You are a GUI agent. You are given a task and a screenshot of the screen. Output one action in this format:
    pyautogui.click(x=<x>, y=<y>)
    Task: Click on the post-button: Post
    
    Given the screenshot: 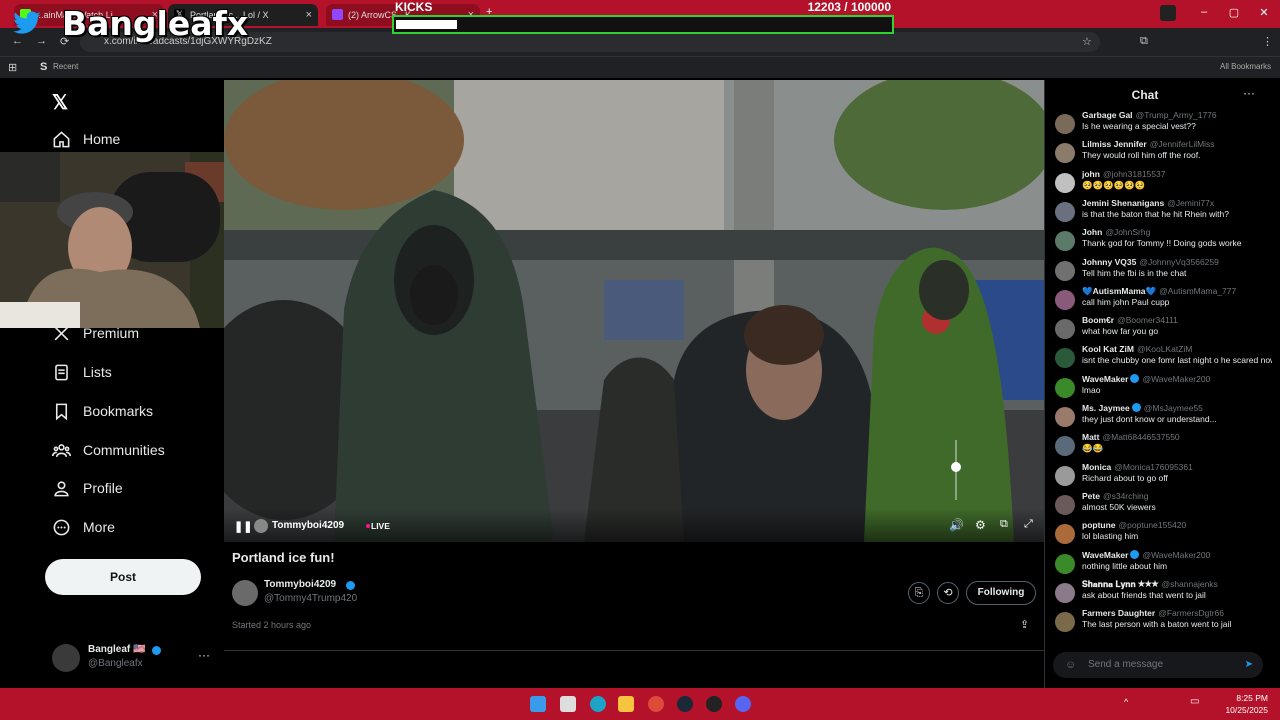 What is the action you would take?
    pyautogui.click(x=123, y=577)
    